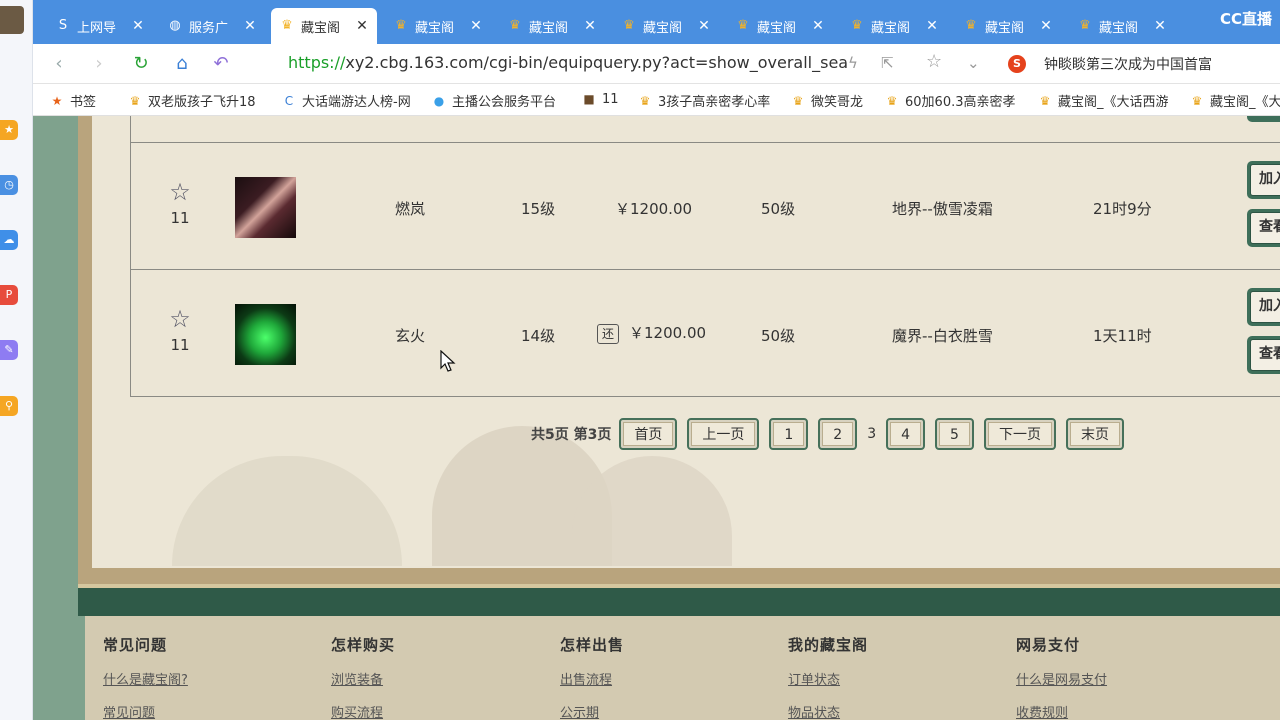  I want to click on search-box: S 钟睒睒第三次成为中国首富, so click(1139, 64).